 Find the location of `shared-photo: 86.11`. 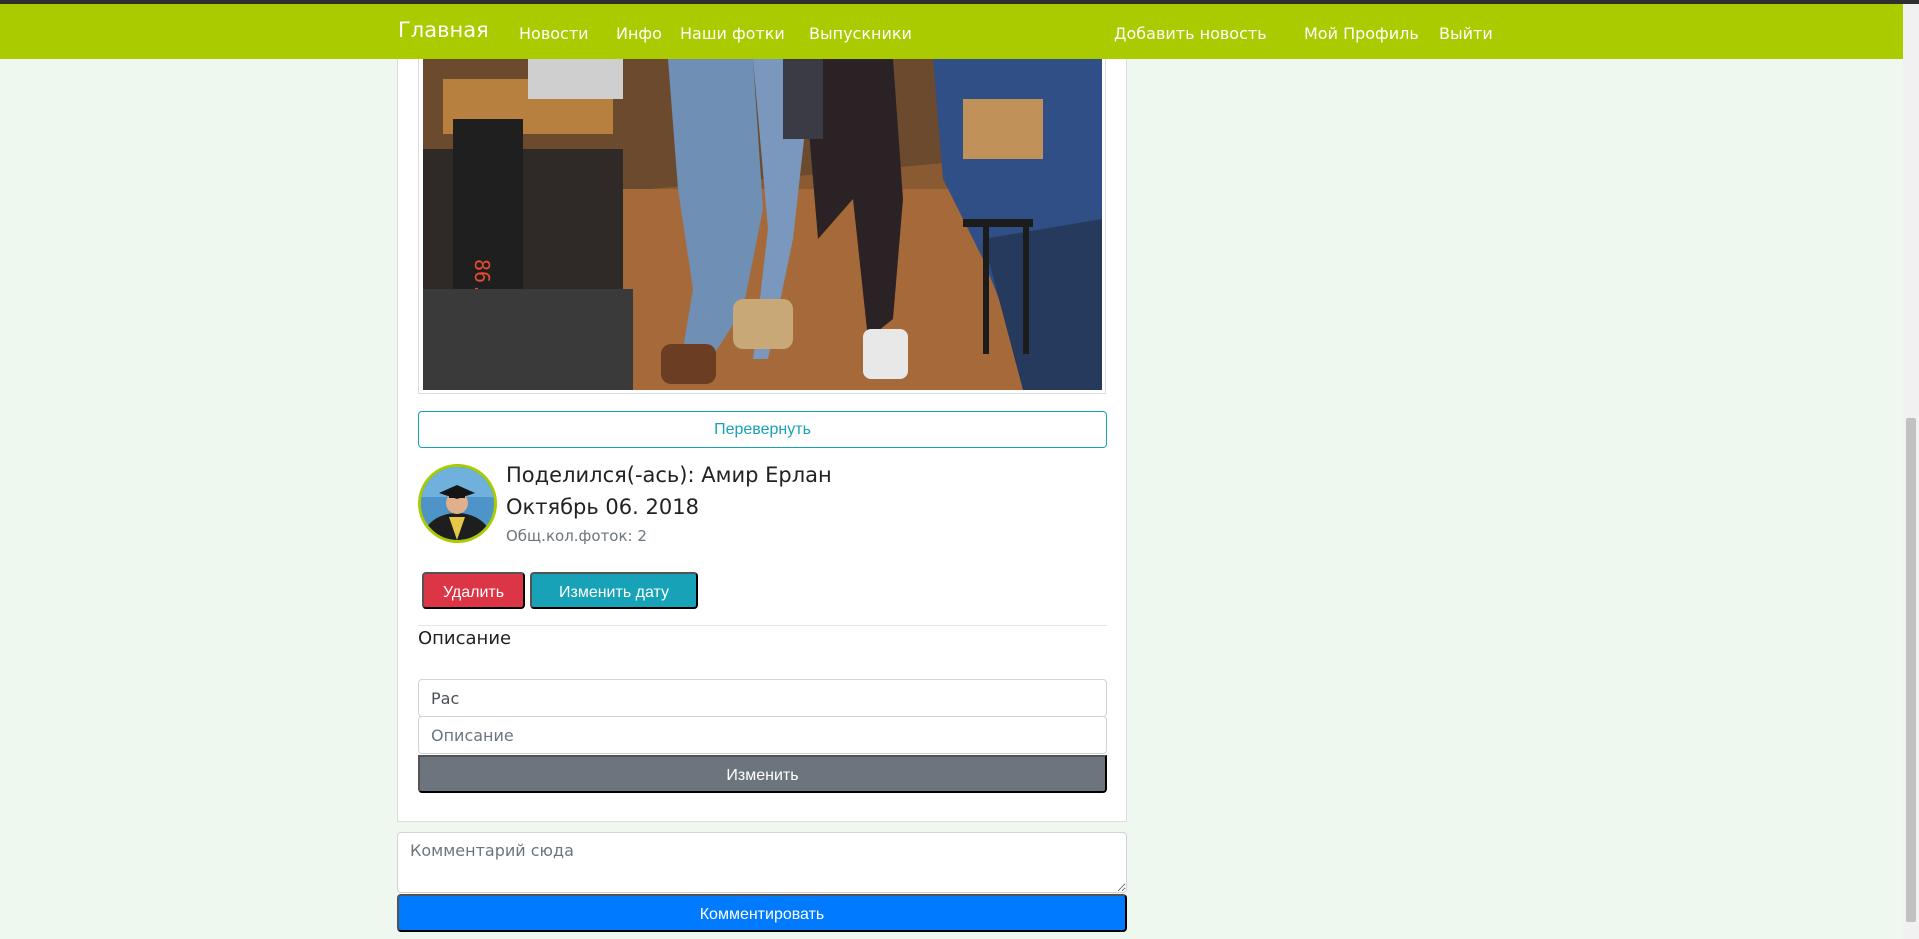

shared-photo: 86.11 is located at coordinates (762, 224).